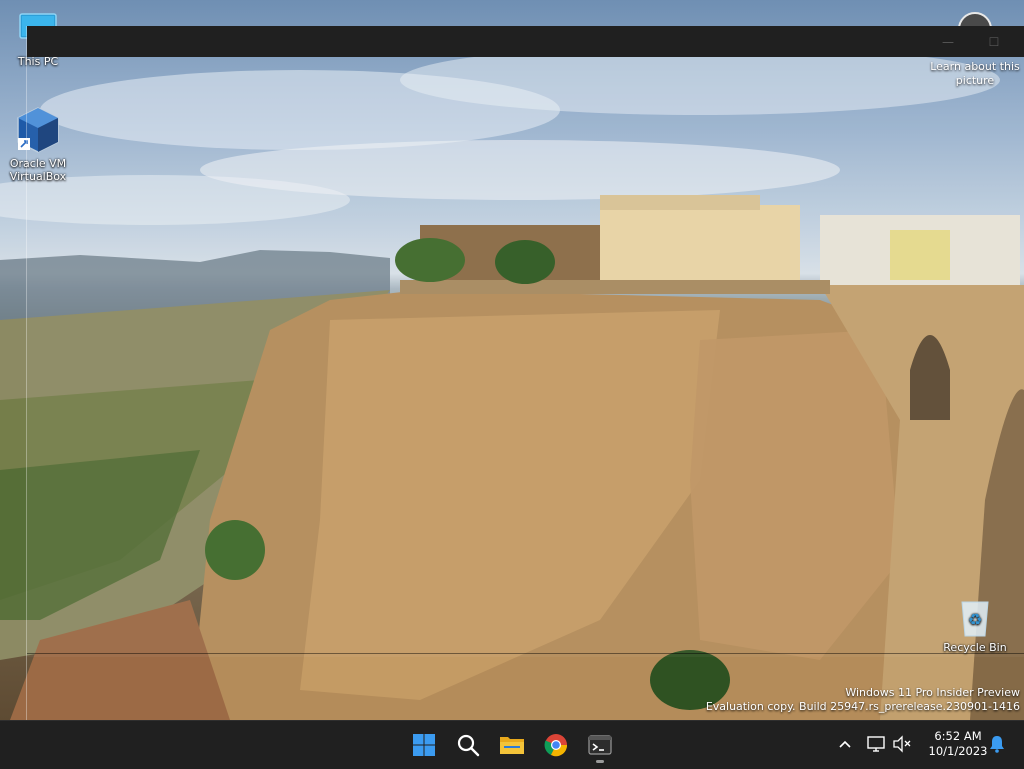  I want to click on maximize-button: ☐, so click(994, 41).